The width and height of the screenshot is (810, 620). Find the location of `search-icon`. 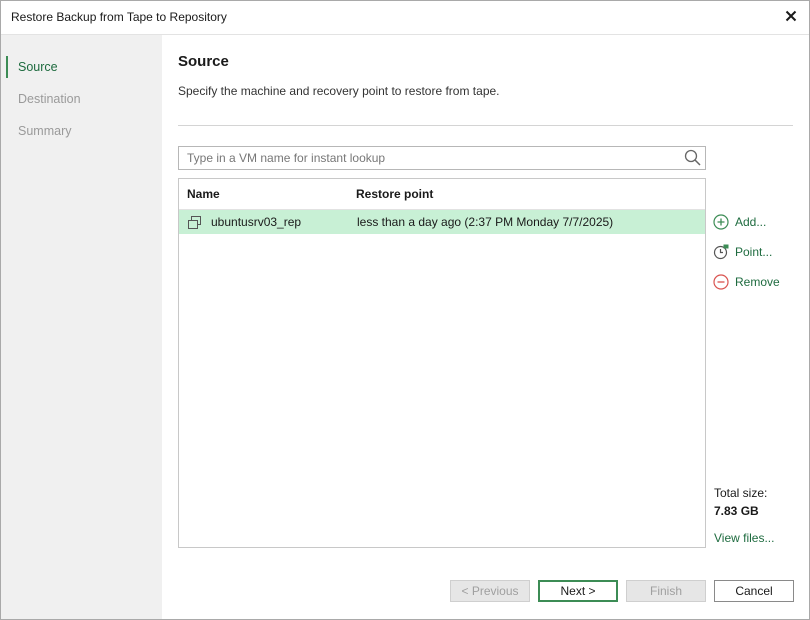

search-icon is located at coordinates (693, 158).